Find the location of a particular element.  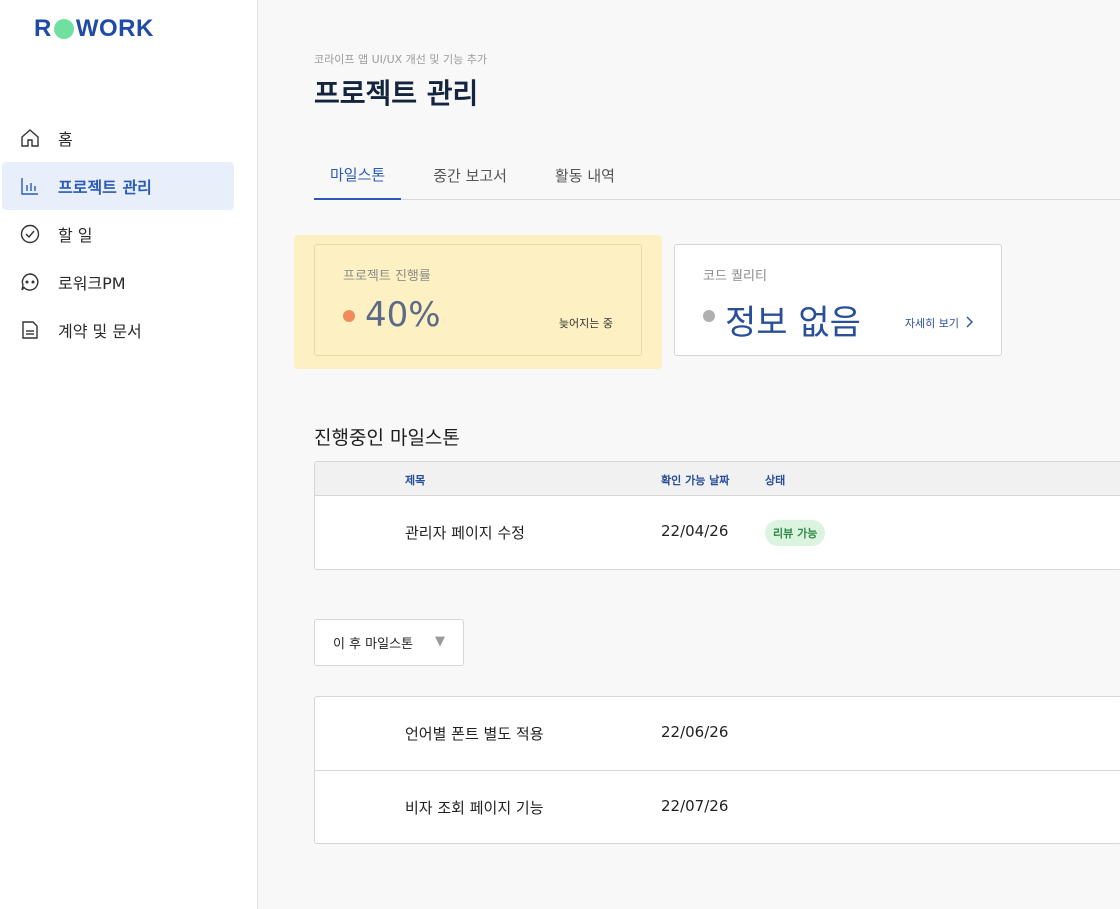

rowork-logo: R WORK is located at coordinates (94, 28).